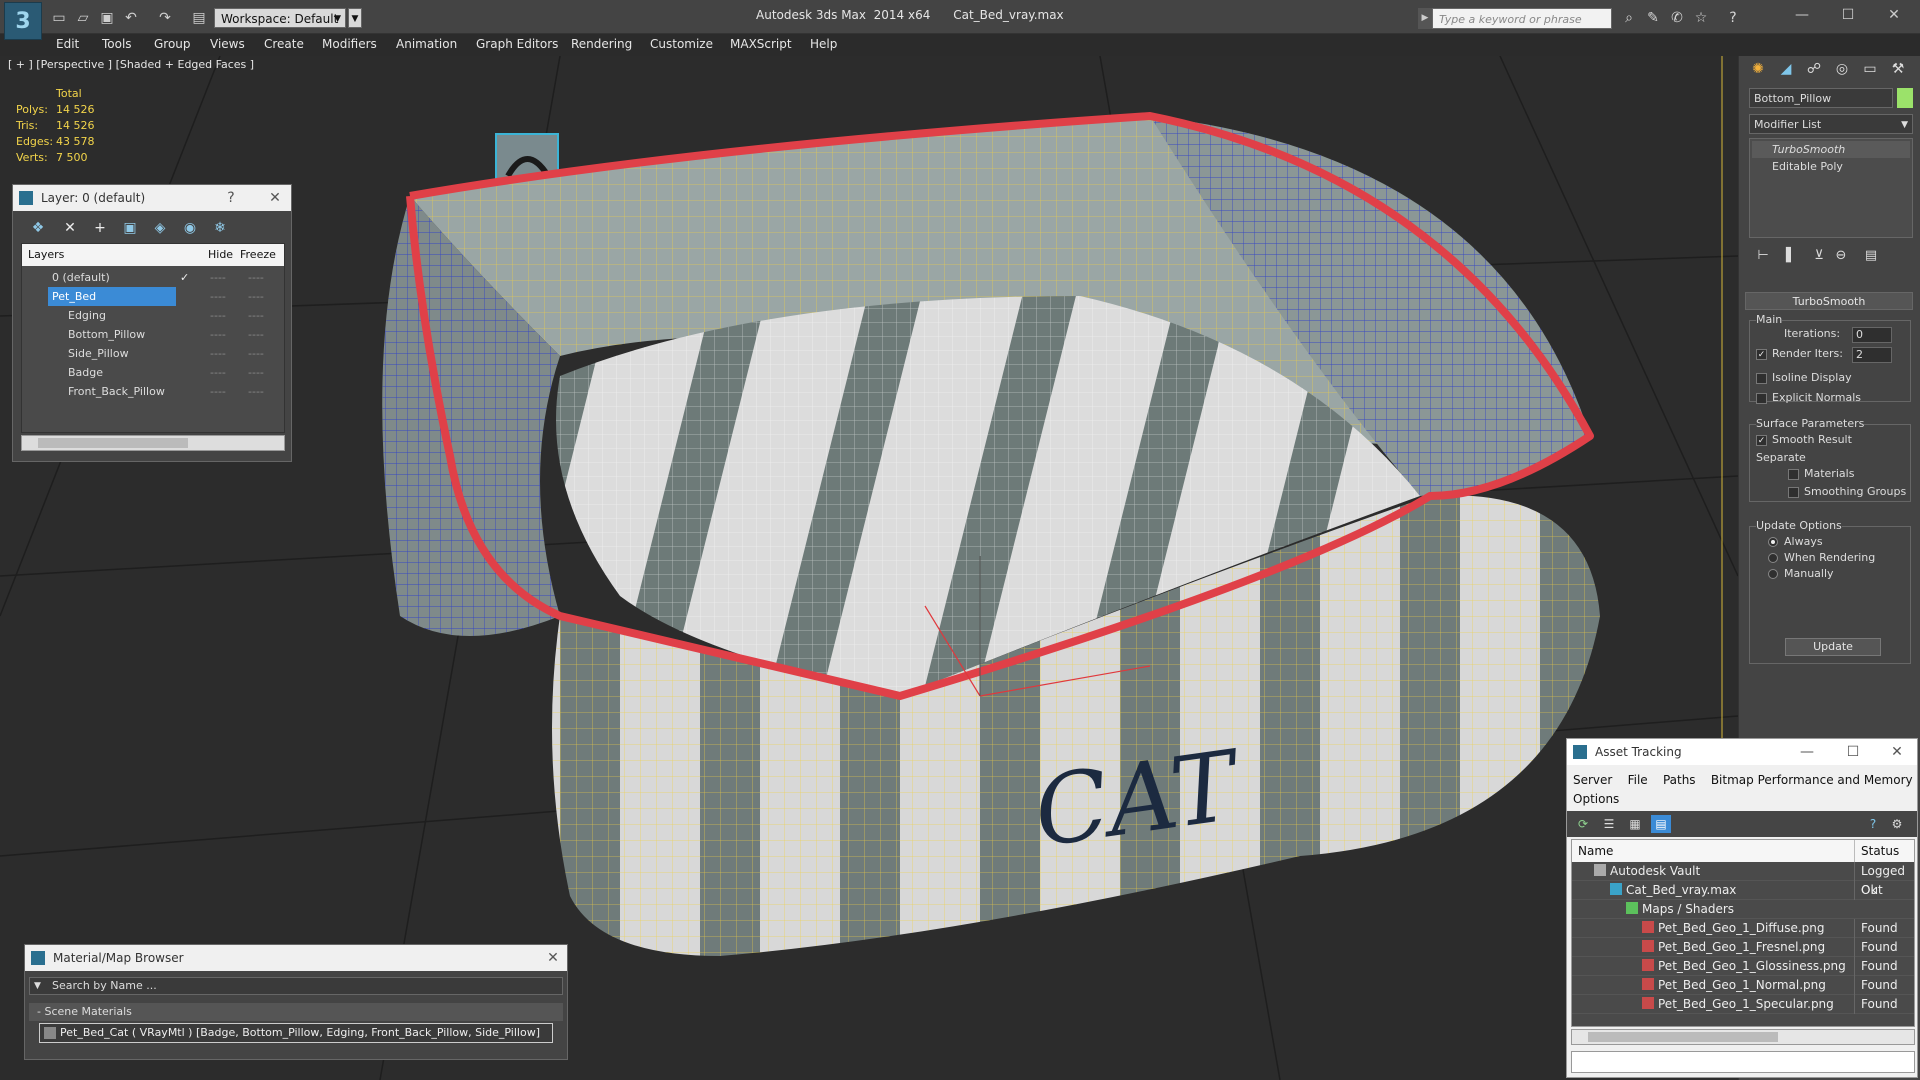 The height and width of the screenshot is (1080, 1920). What do you see at coordinates (83, 18) in the screenshot?
I see `open-file-icon: ▱` at bounding box center [83, 18].